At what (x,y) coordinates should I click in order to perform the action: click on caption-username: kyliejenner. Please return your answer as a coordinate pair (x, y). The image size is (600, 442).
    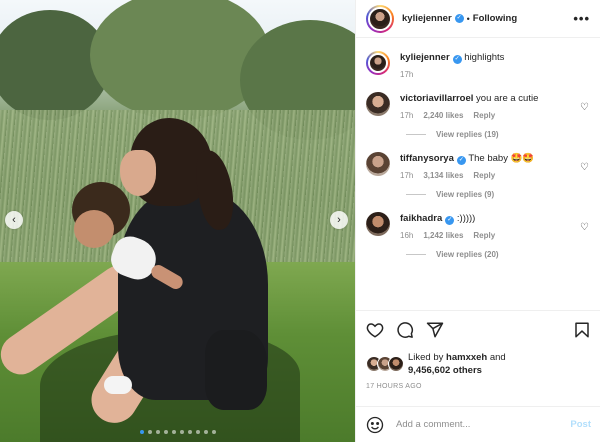
    Looking at the image, I should click on (425, 57).